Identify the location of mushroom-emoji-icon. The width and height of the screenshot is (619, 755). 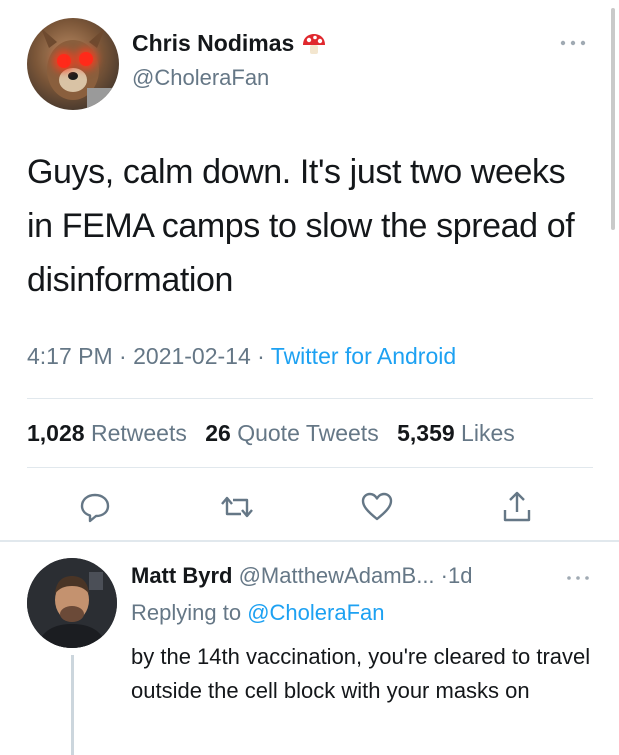
(313, 43).